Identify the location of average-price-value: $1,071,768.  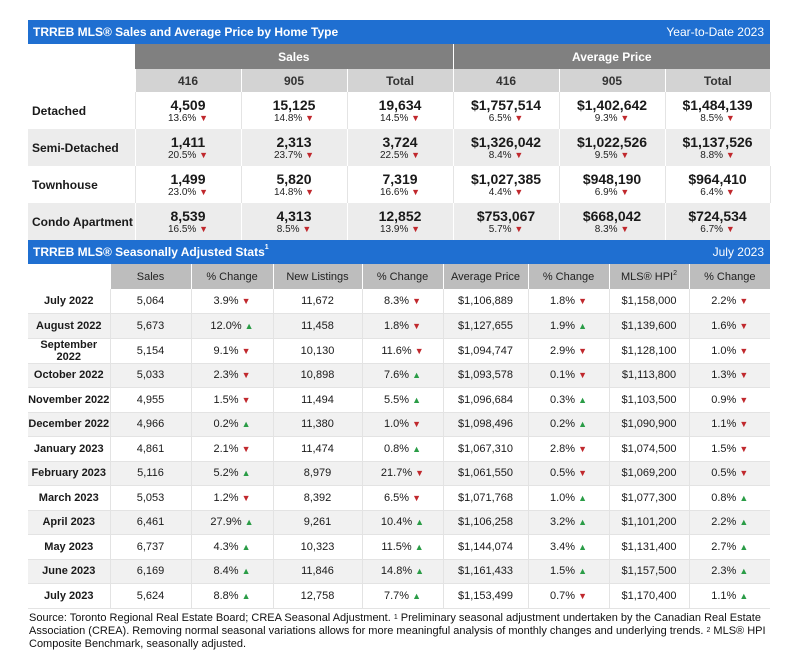
(486, 498).